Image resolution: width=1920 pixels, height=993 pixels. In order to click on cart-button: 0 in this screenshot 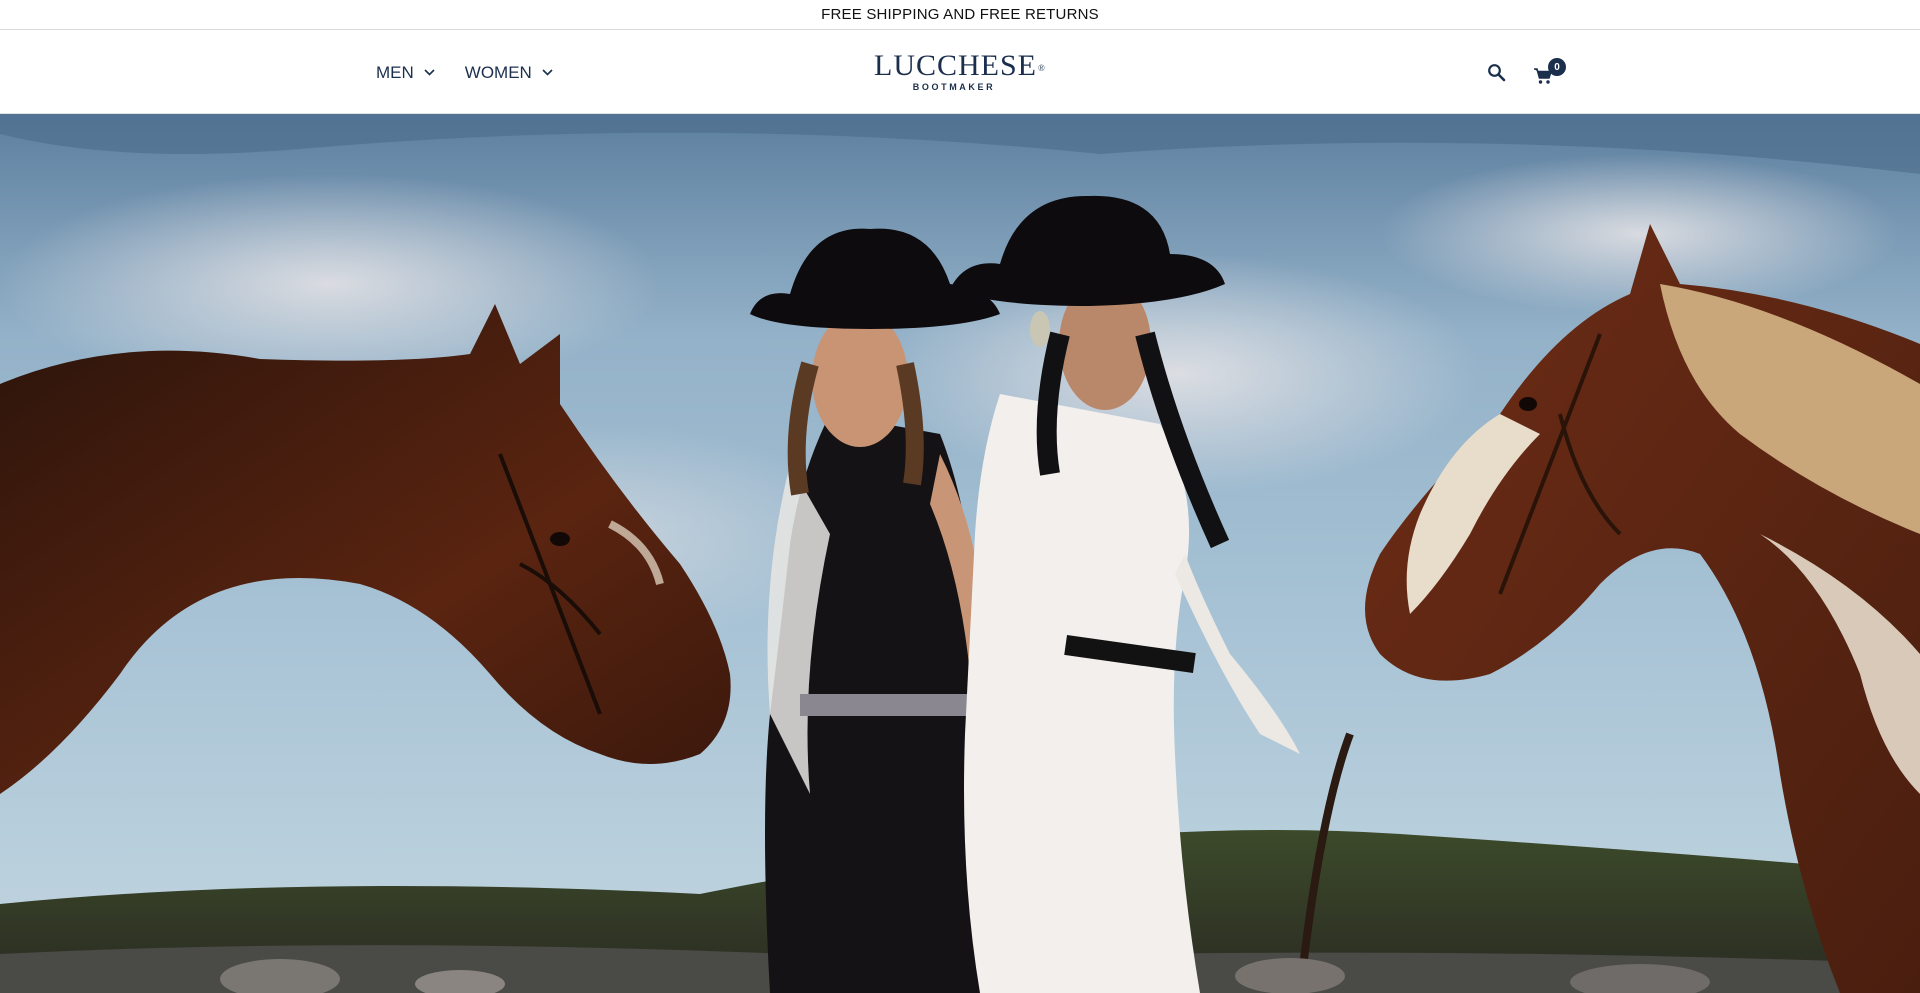, I will do `click(1553, 73)`.